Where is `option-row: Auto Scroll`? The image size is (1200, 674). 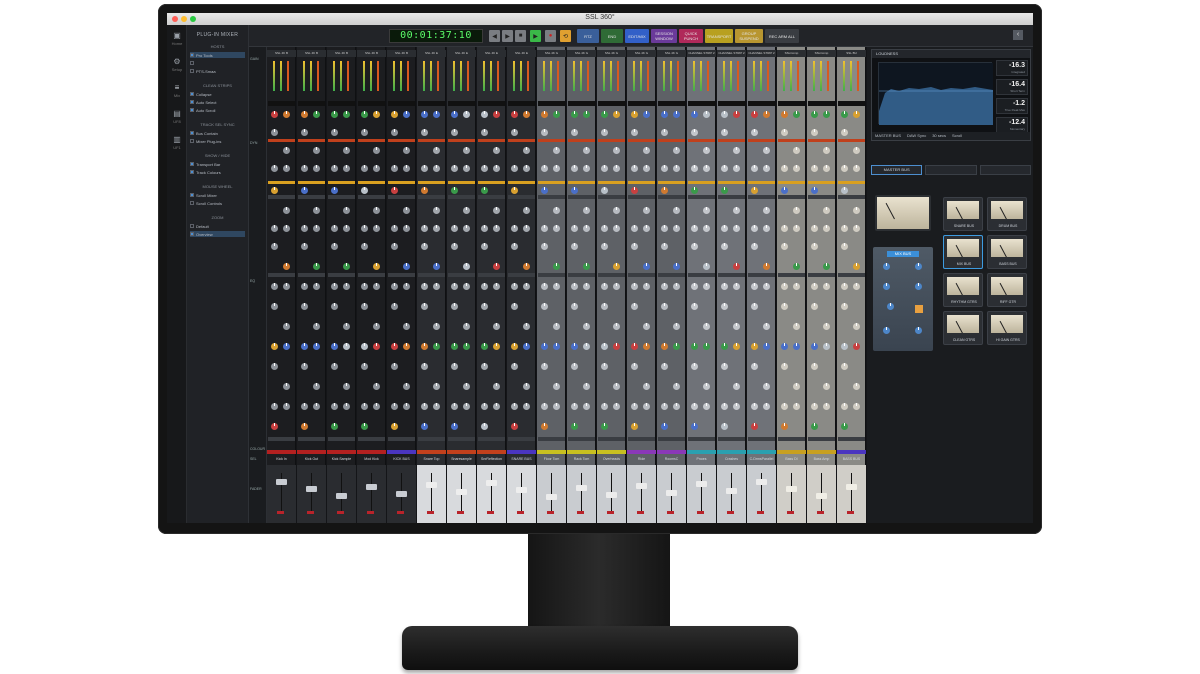
option-row: Auto Scroll is located at coordinates (217, 110).